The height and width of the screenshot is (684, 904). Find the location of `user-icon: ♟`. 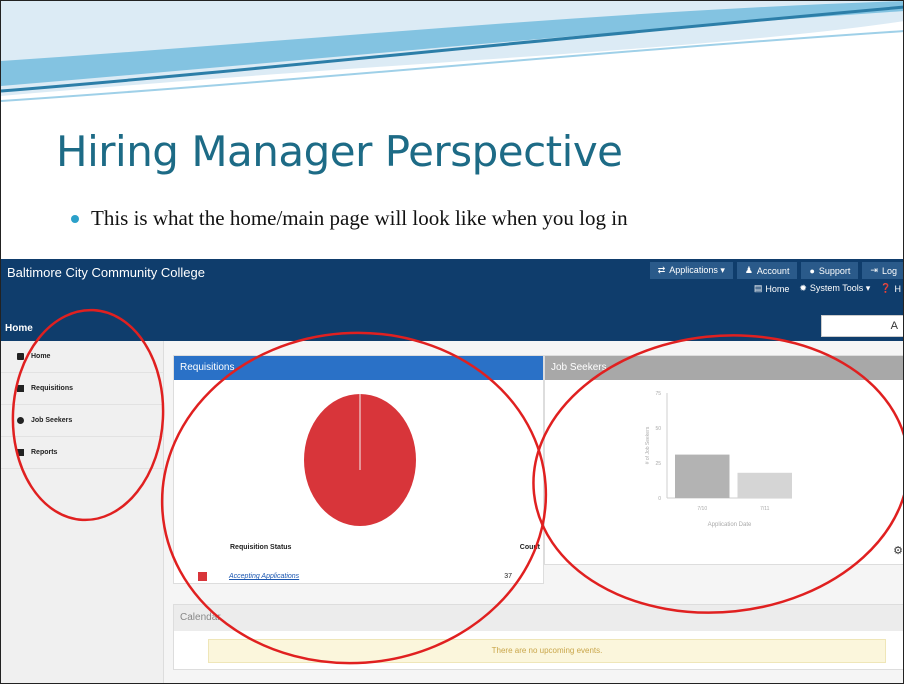

user-icon: ♟ is located at coordinates (748, 270).